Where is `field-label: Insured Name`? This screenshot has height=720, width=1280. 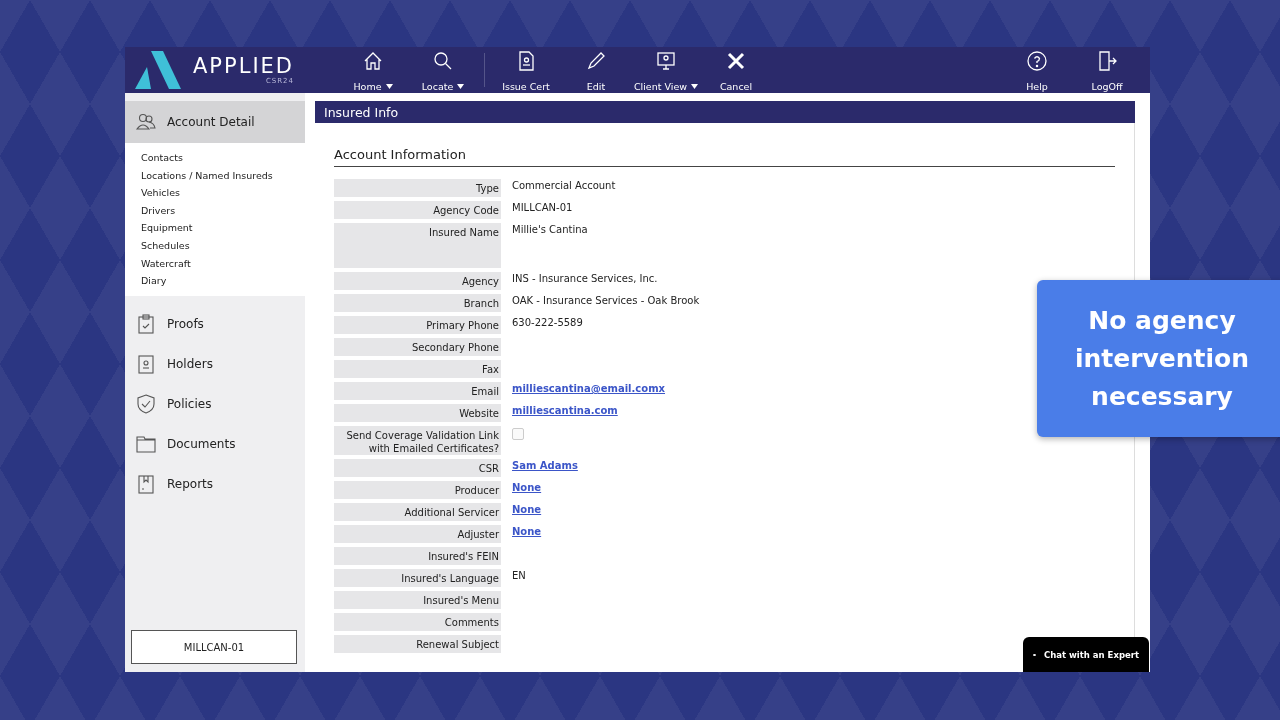 field-label: Insured Name is located at coordinates (417, 245).